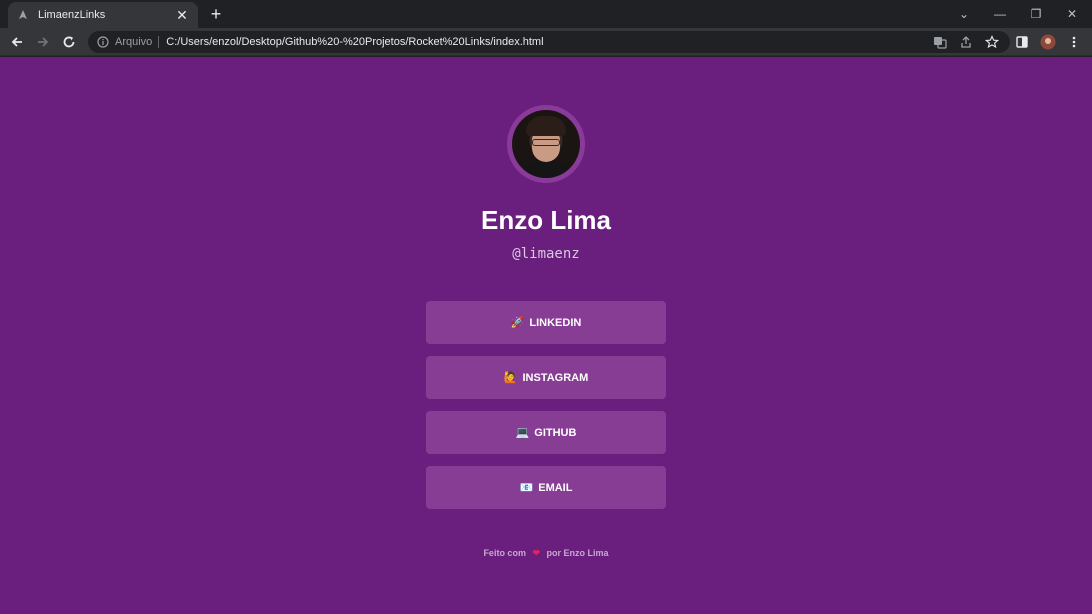 The height and width of the screenshot is (614, 1092). Describe the element at coordinates (1048, 42) in the screenshot. I see `profile-avatar-icon` at that location.